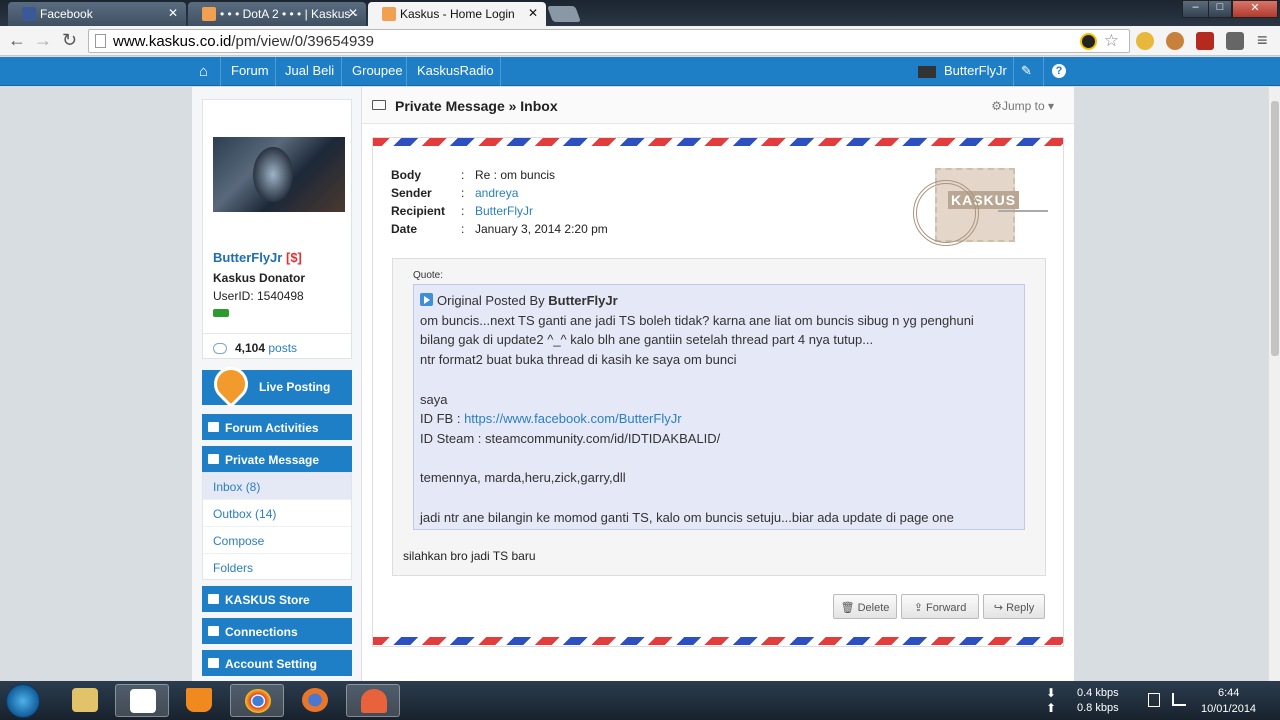 The image size is (1280, 720). I want to click on tab-kaskus-home: Kaskus - Home Login ✕, so click(457, 14).